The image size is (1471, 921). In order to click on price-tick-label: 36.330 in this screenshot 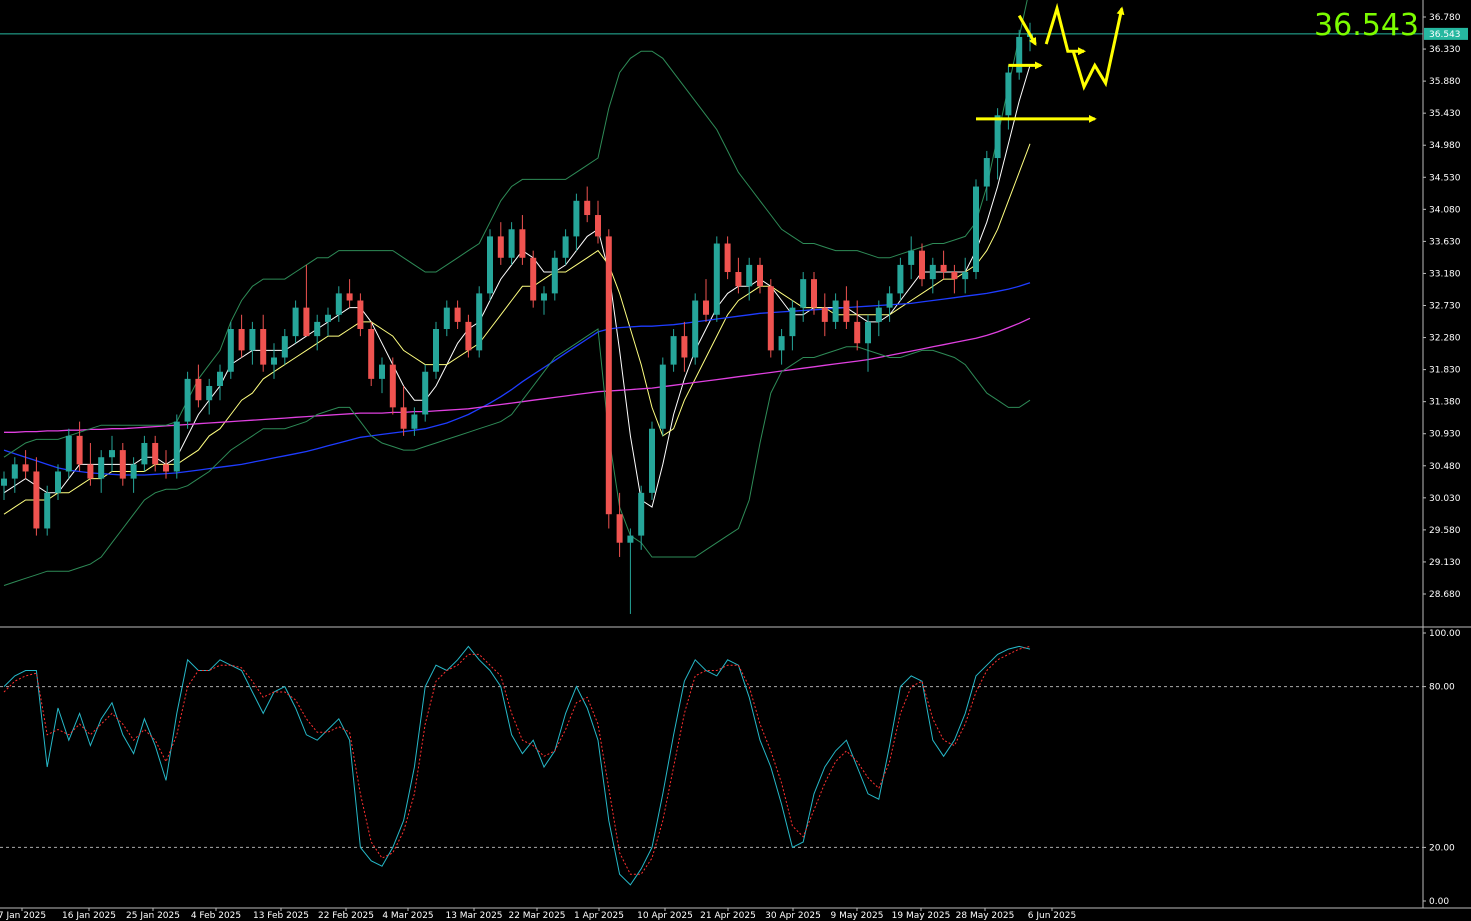, I will do `click(1445, 50)`.